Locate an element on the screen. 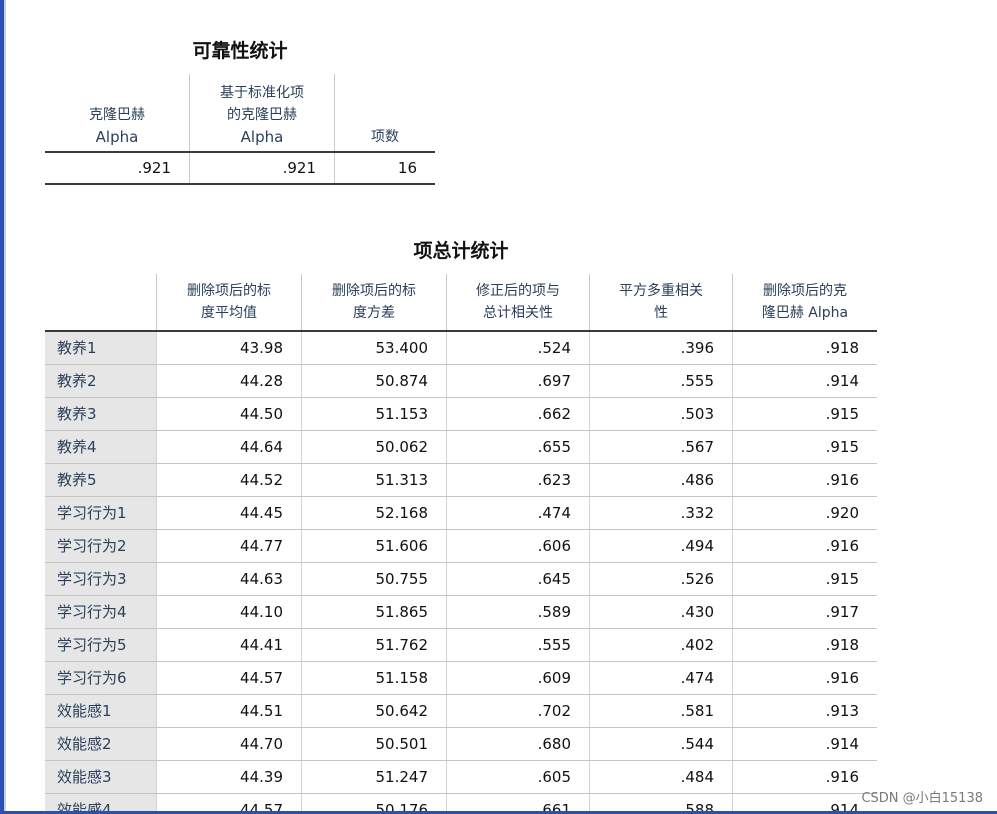 The image size is (997, 814). header-cronbach-alpha: 克隆巴赫 Alpha is located at coordinates (117, 113).